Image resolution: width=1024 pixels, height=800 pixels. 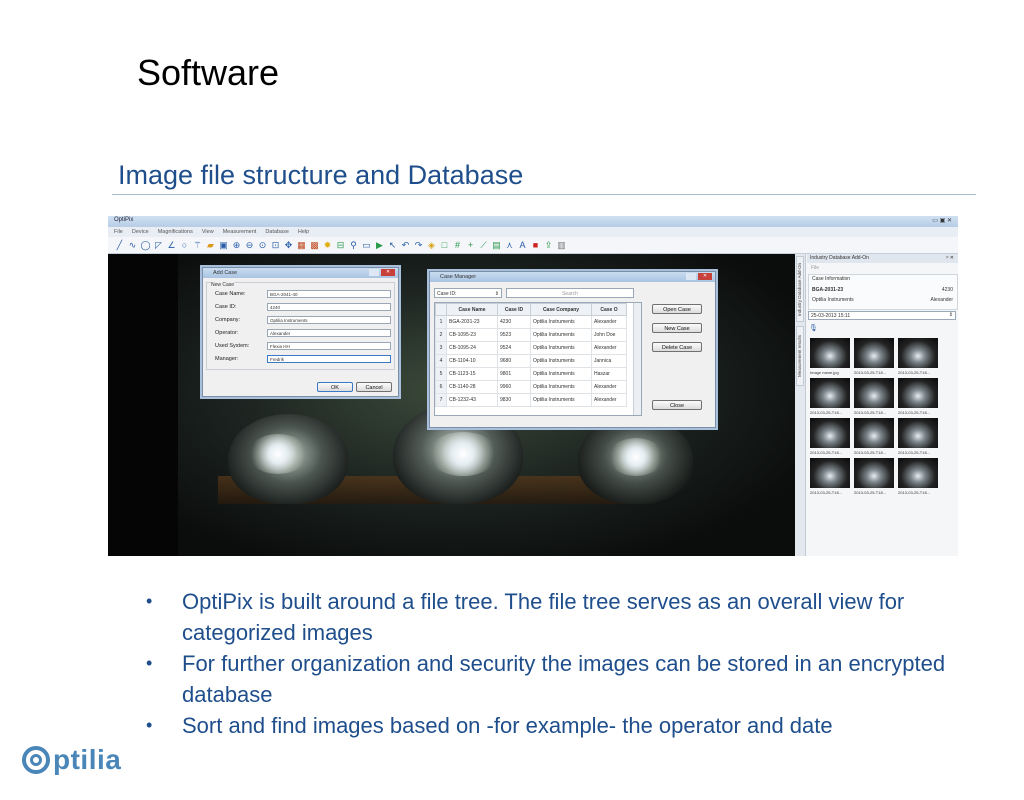 What do you see at coordinates (366, 245) in the screenshot?
I see `snapshot-icon: ▭` at bounding box center [366, 245].